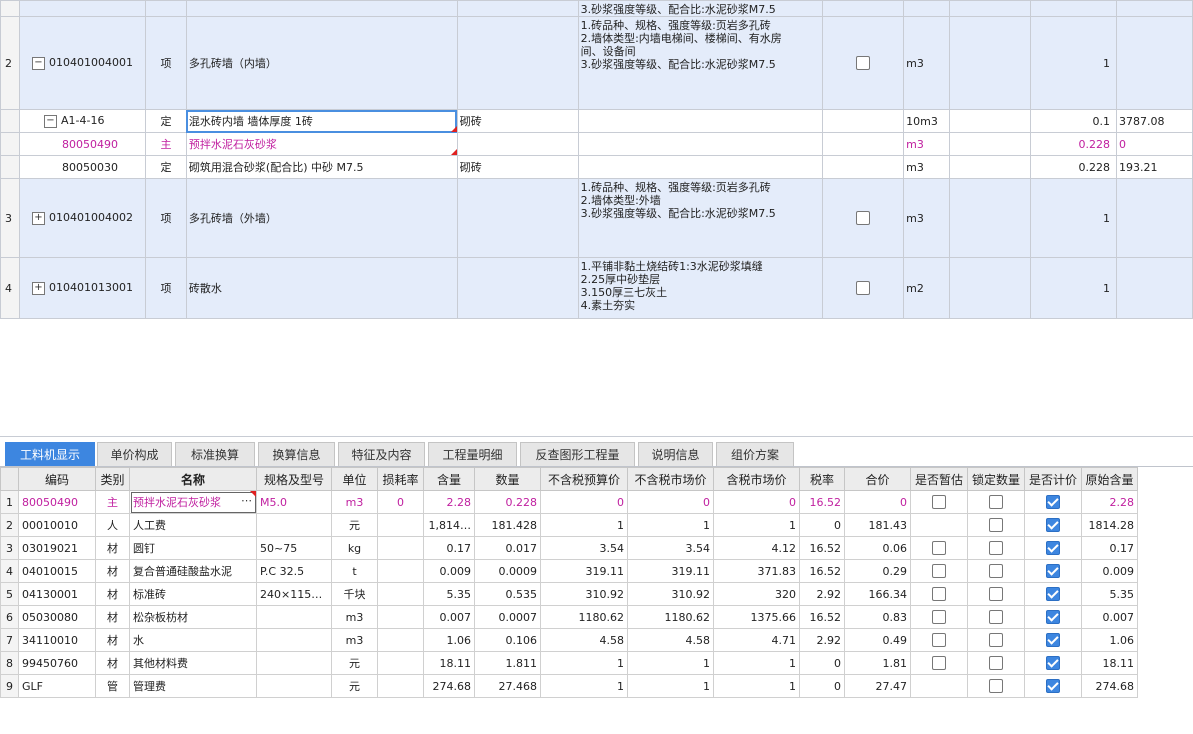 This screenshot has width=1193, height=734. What do you see at coordinates (449, 479) in the screenshot?
I see `column-header: 含量` at bounding box center [449, 479].